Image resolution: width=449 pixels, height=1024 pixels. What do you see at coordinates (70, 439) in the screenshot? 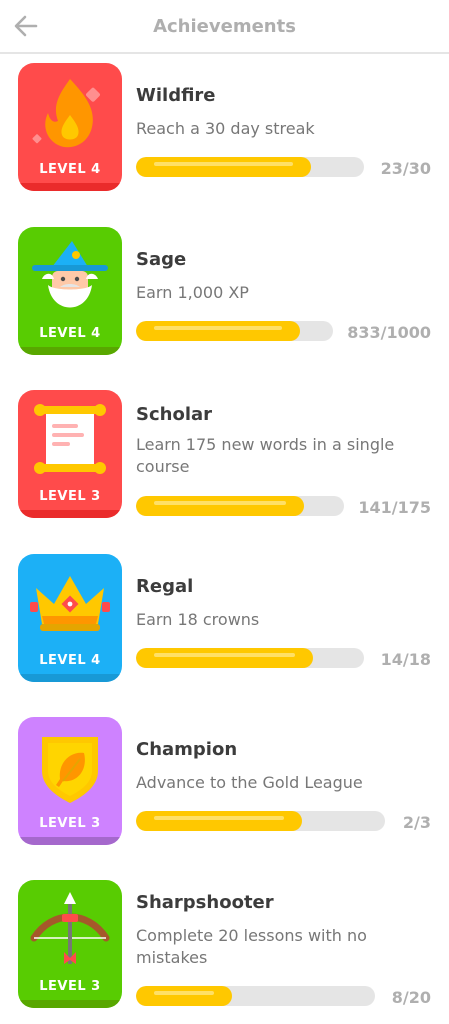
I see `scroll-icon` at bounding box center [70, 439].